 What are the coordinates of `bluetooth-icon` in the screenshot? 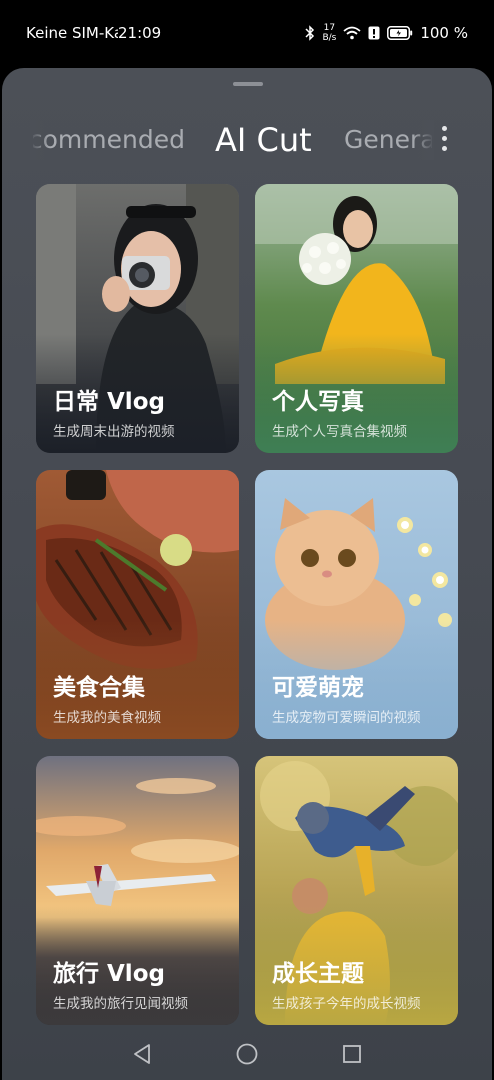 It's located at (310, 33).